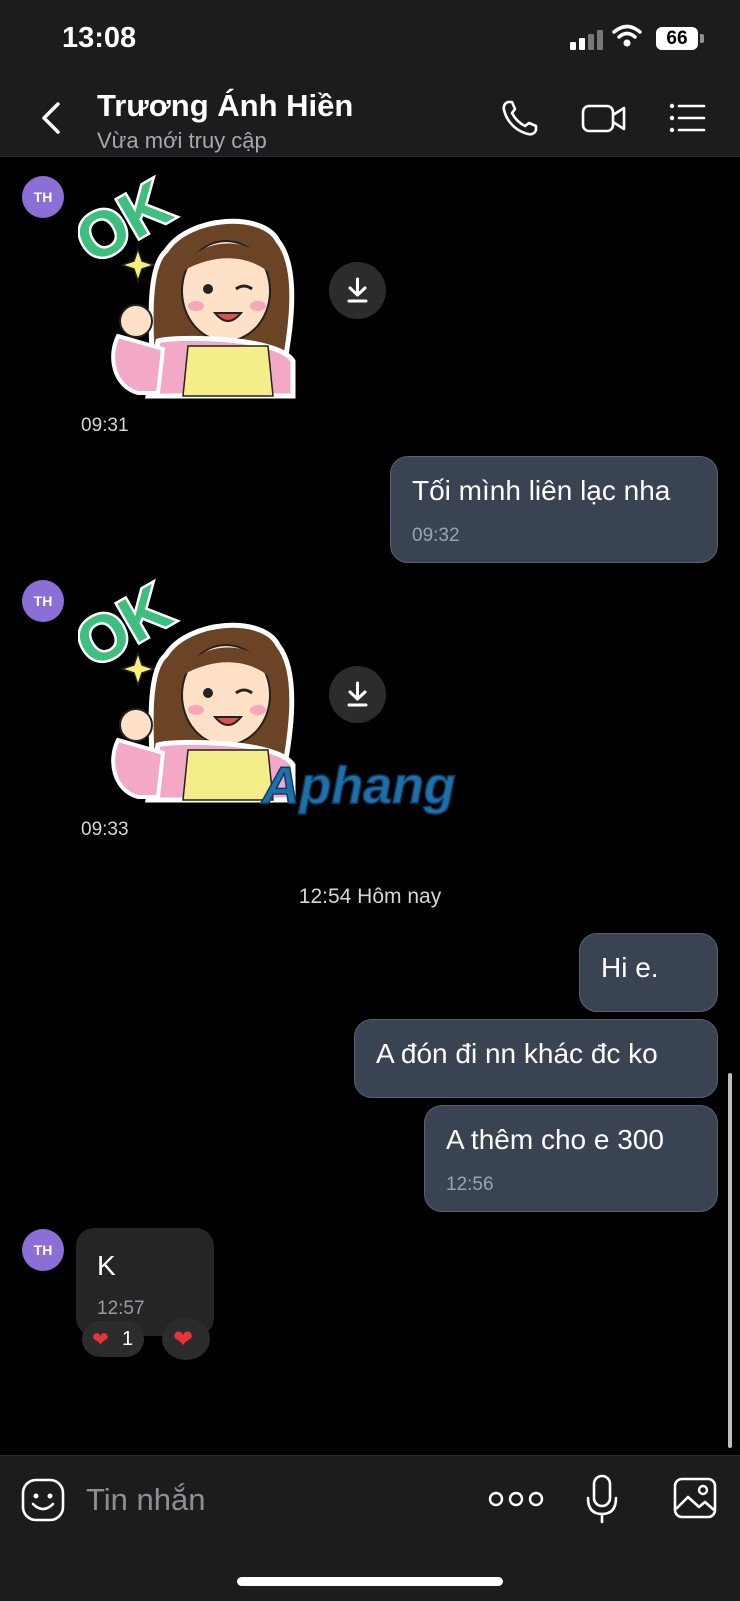  I want to click on contact-name: Trương Ánh Hiền, so click(225, 106).